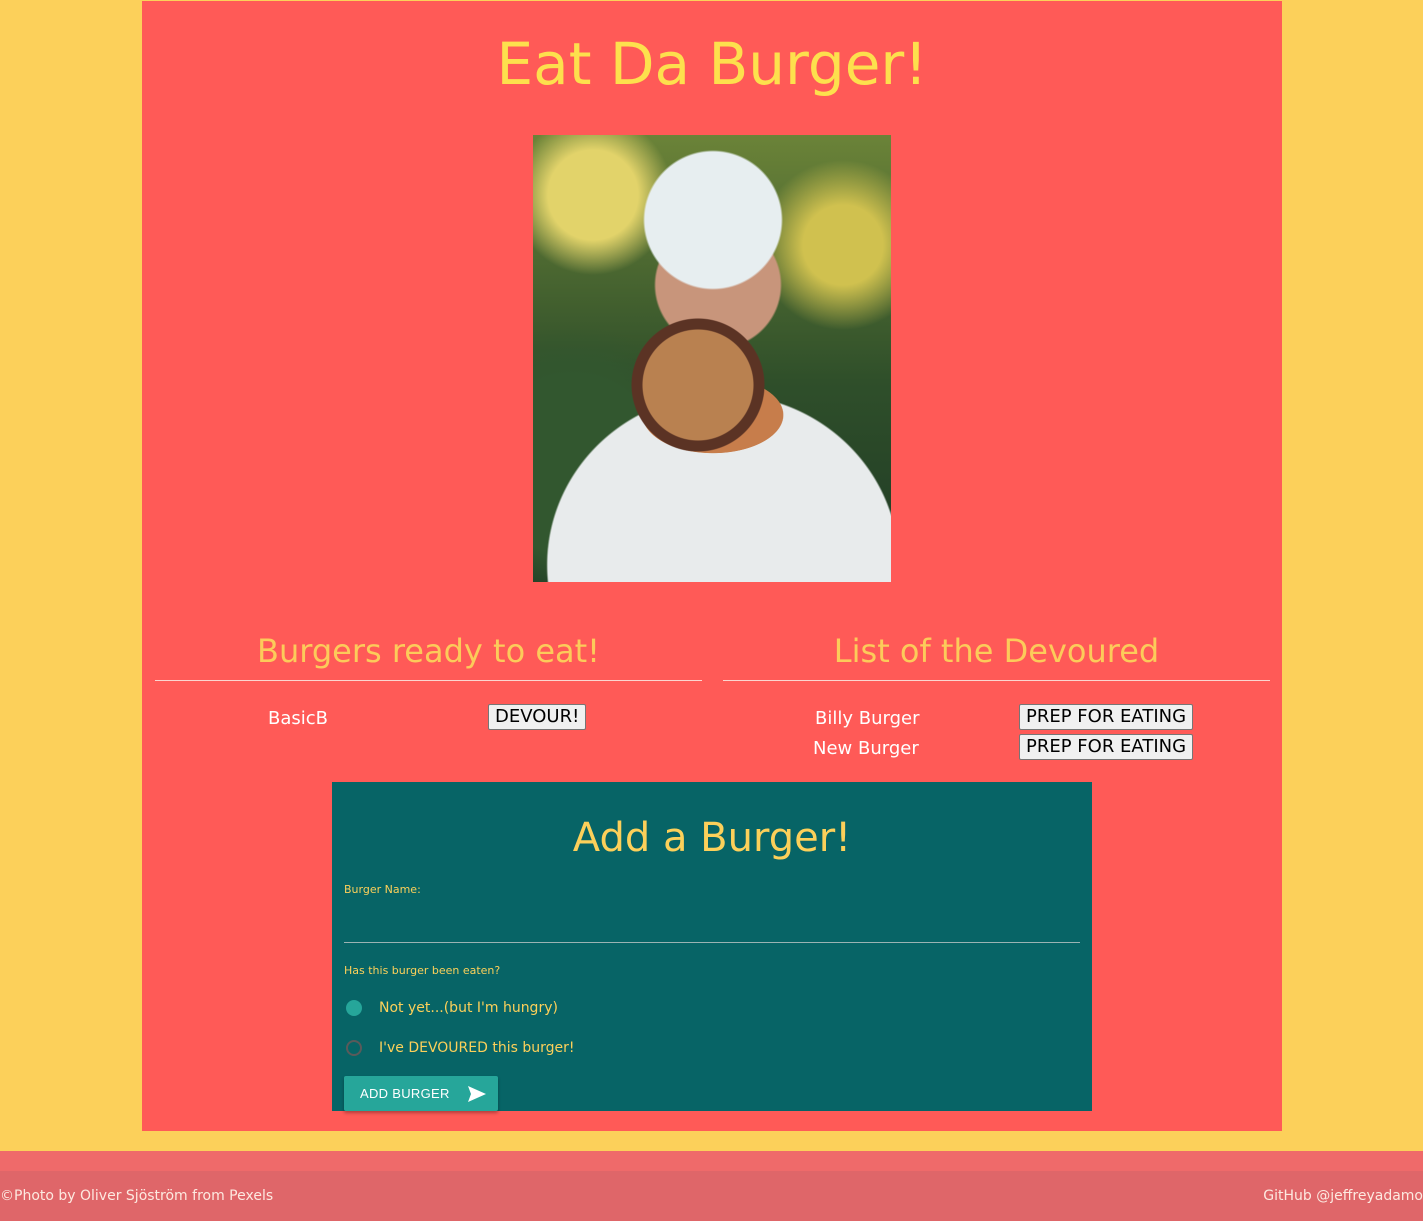 The height and width of the screenshot is (1221, 1423). I want to click on devoured-item-name: Billy Burger, so click(867, 718).